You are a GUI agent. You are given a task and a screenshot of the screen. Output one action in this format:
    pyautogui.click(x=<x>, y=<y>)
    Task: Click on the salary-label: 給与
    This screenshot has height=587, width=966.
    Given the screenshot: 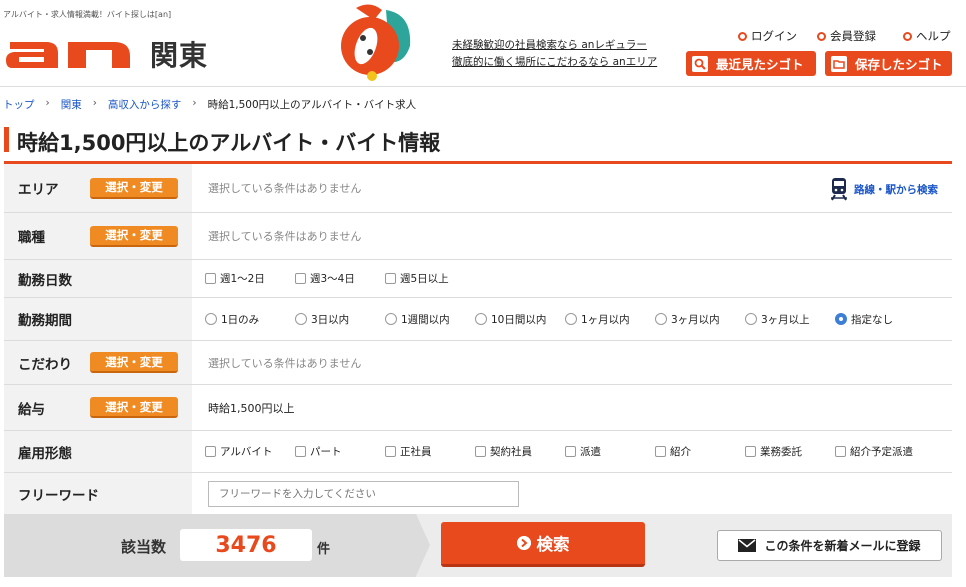 What is the action you would take?
    pyautogui.click(x=31, y=409)
    